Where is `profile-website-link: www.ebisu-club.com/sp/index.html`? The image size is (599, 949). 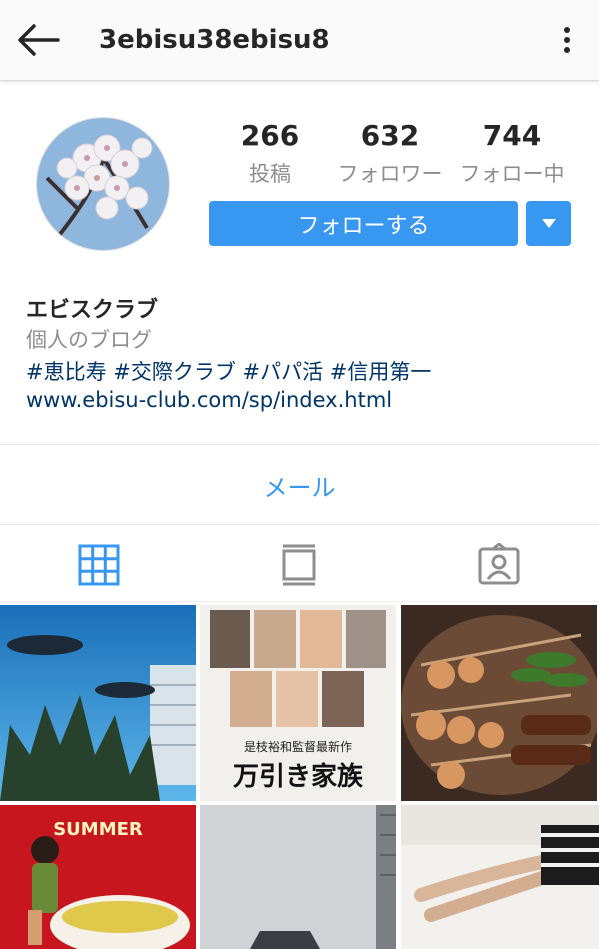
profile-website-link: www.ebisu-club.com/sp/index.html is located at coordinates (306, 404).